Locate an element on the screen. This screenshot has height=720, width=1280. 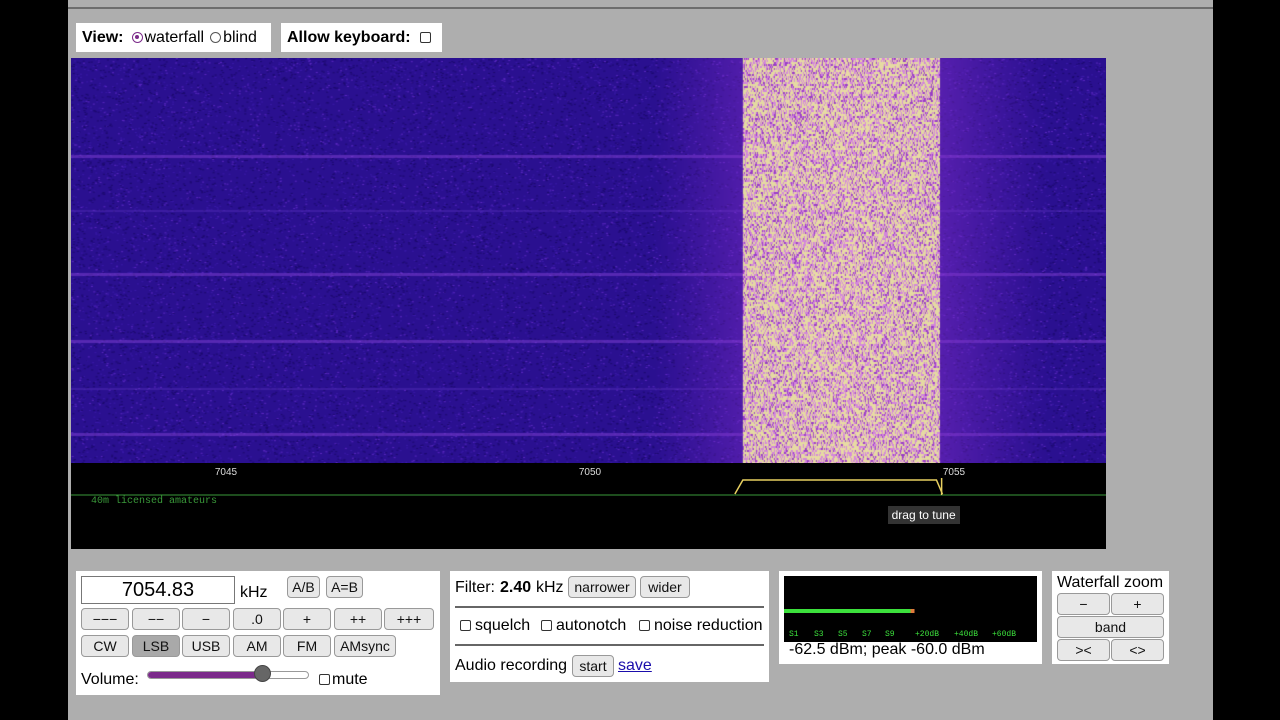
step-down-2-button: −− is located at coordinates (156, 619).